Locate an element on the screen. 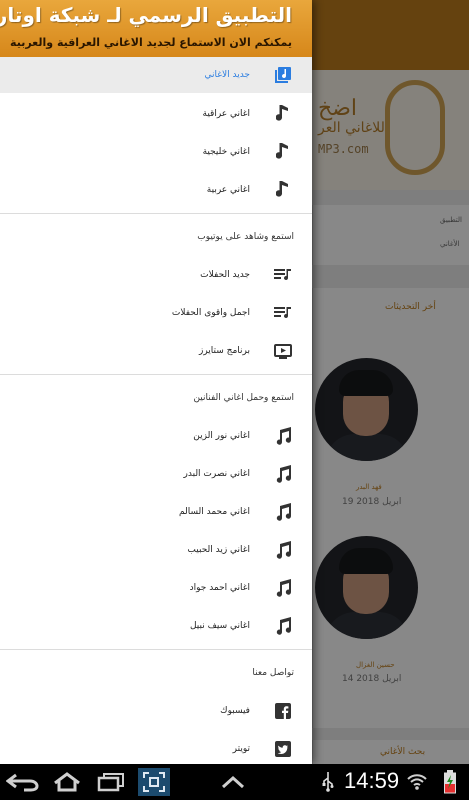 The height and width of the screenshot is (800, 469). drawer-item-twitter: تويتر is located at coordinates (156, 747).